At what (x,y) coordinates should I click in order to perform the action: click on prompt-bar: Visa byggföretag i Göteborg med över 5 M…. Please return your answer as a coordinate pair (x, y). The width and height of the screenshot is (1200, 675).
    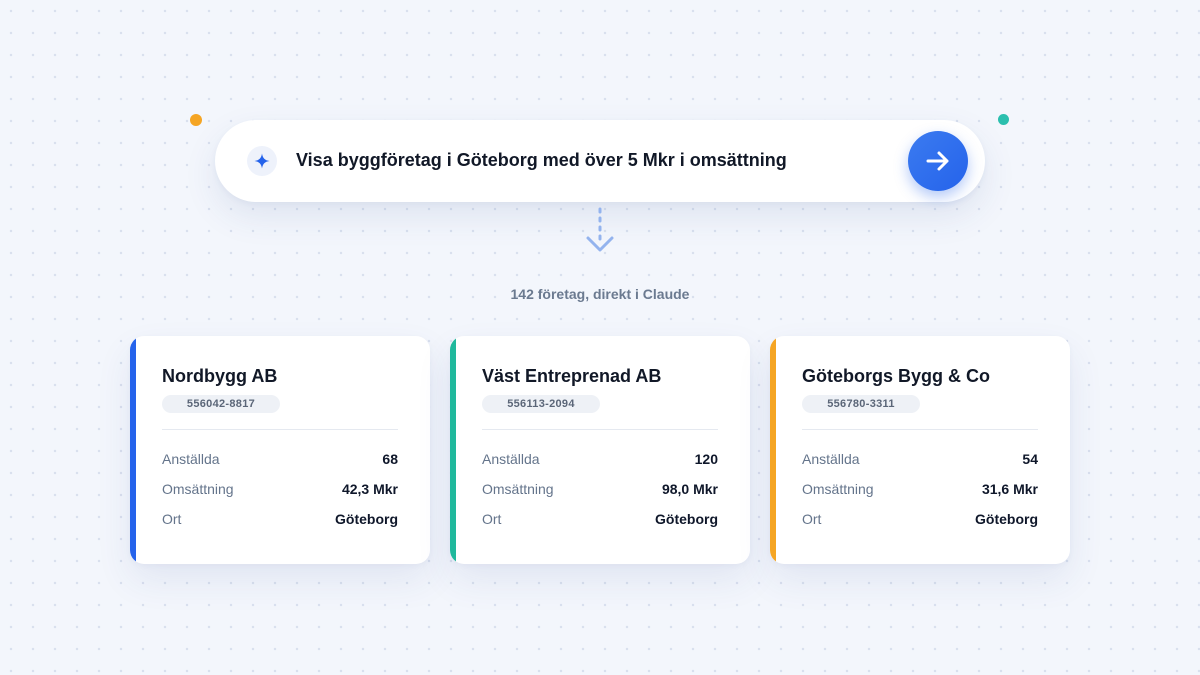
    Looking at the image, I should click on (600, 161).